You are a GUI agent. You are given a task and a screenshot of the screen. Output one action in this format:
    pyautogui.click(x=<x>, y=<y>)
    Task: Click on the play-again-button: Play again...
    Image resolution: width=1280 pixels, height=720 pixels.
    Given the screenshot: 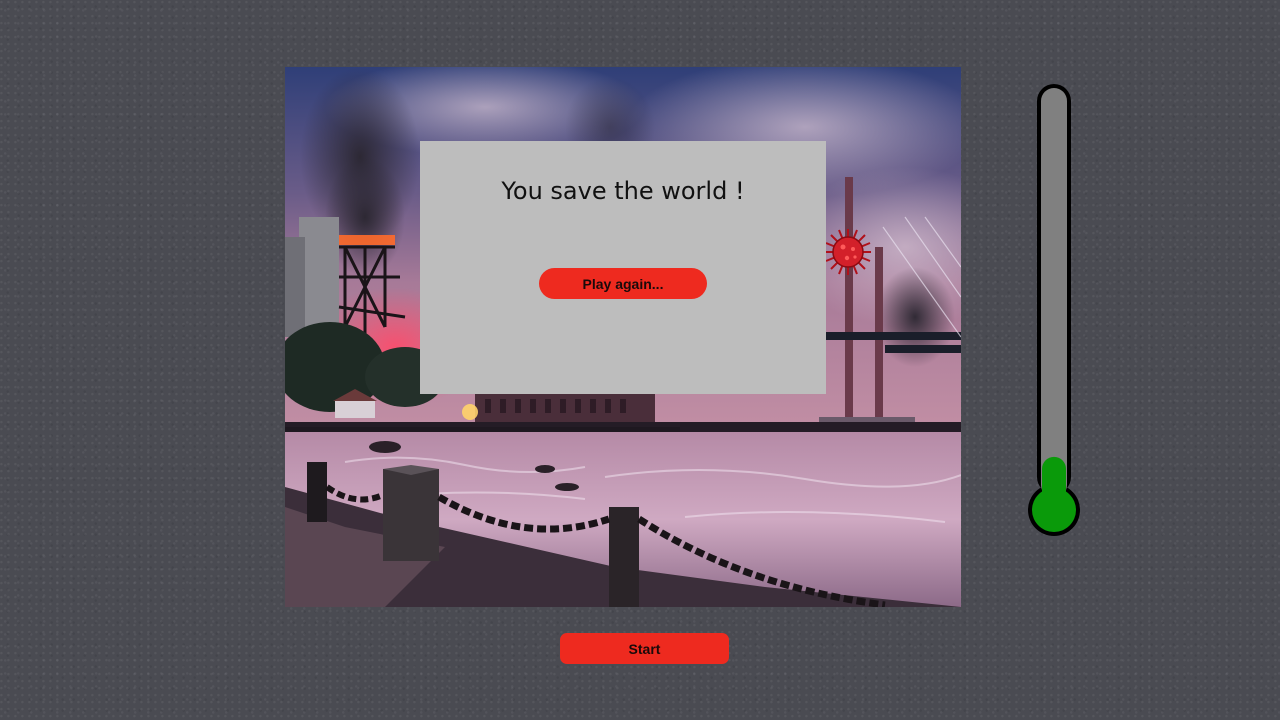 What is the action you would take?
    pyautogui.click(x=623, y=283)
    